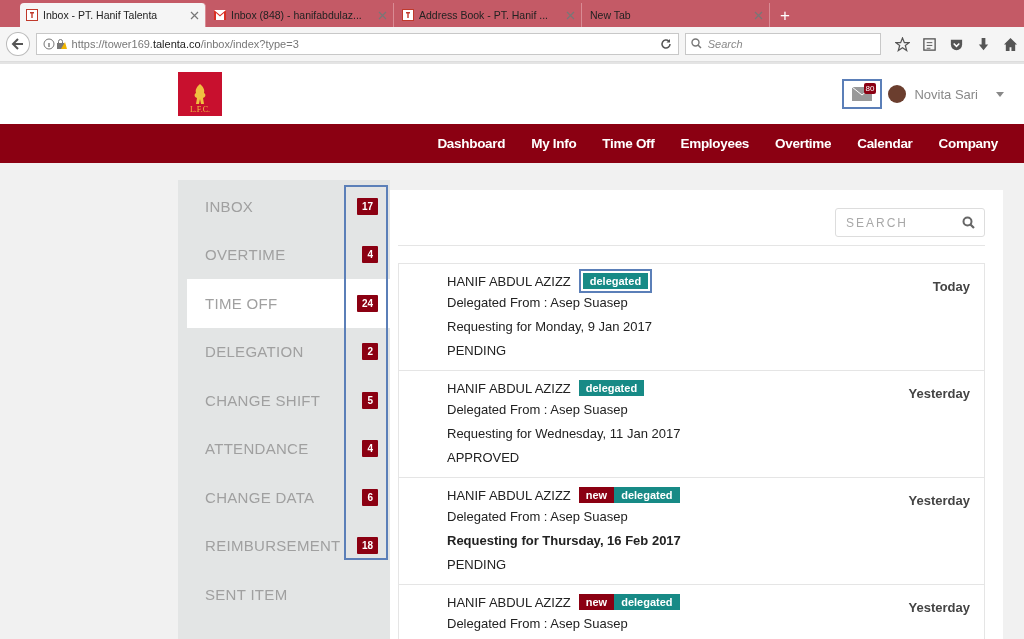 This screenshot has width=1024, height=639. I want to click on back-icon, so click(17, 44).